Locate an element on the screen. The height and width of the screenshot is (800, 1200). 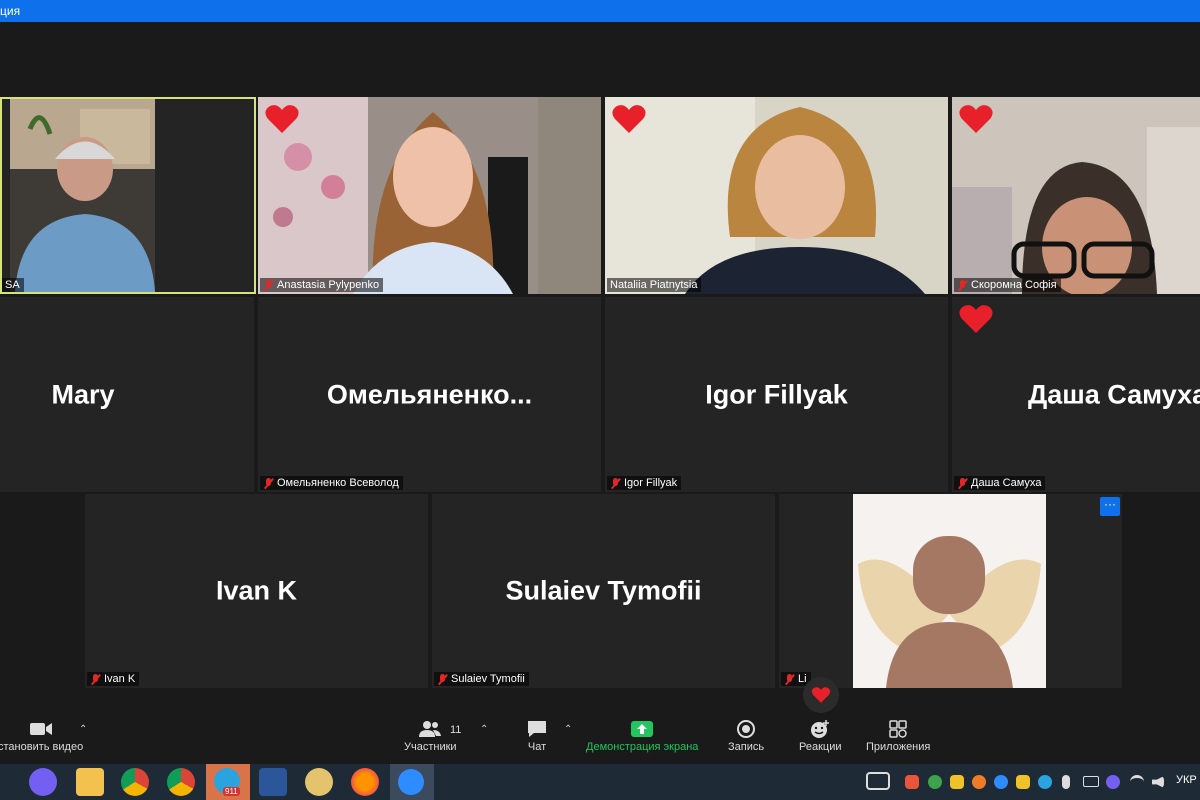
participant-tile-igor: Igor Fillyak Igor Fillyak is located at coordinates (776, 394).